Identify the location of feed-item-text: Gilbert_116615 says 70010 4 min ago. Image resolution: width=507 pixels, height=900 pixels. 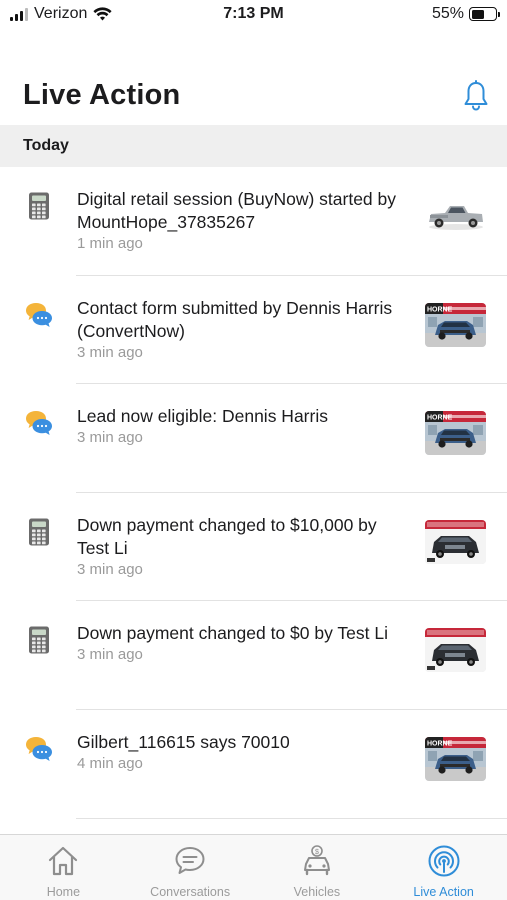
(242, 751).